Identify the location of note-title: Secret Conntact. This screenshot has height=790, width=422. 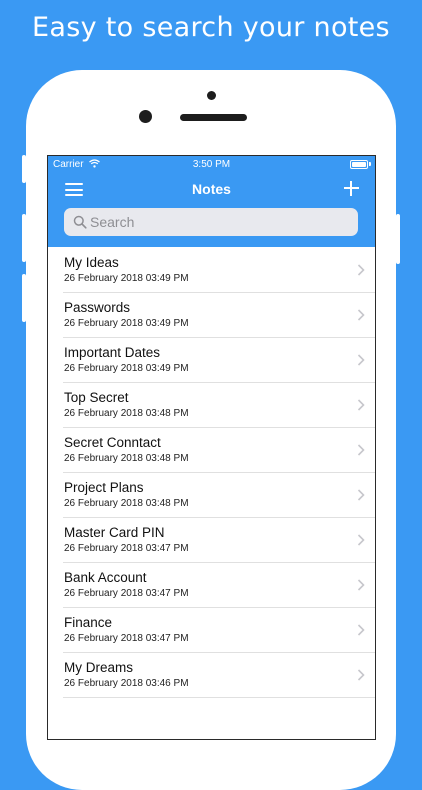
(112, 442).